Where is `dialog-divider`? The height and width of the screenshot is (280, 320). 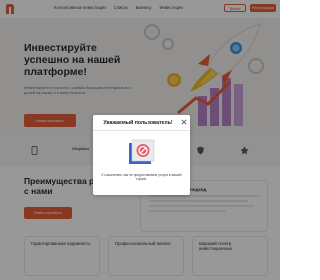 dialog-divider is located at coordinates (141, 130).